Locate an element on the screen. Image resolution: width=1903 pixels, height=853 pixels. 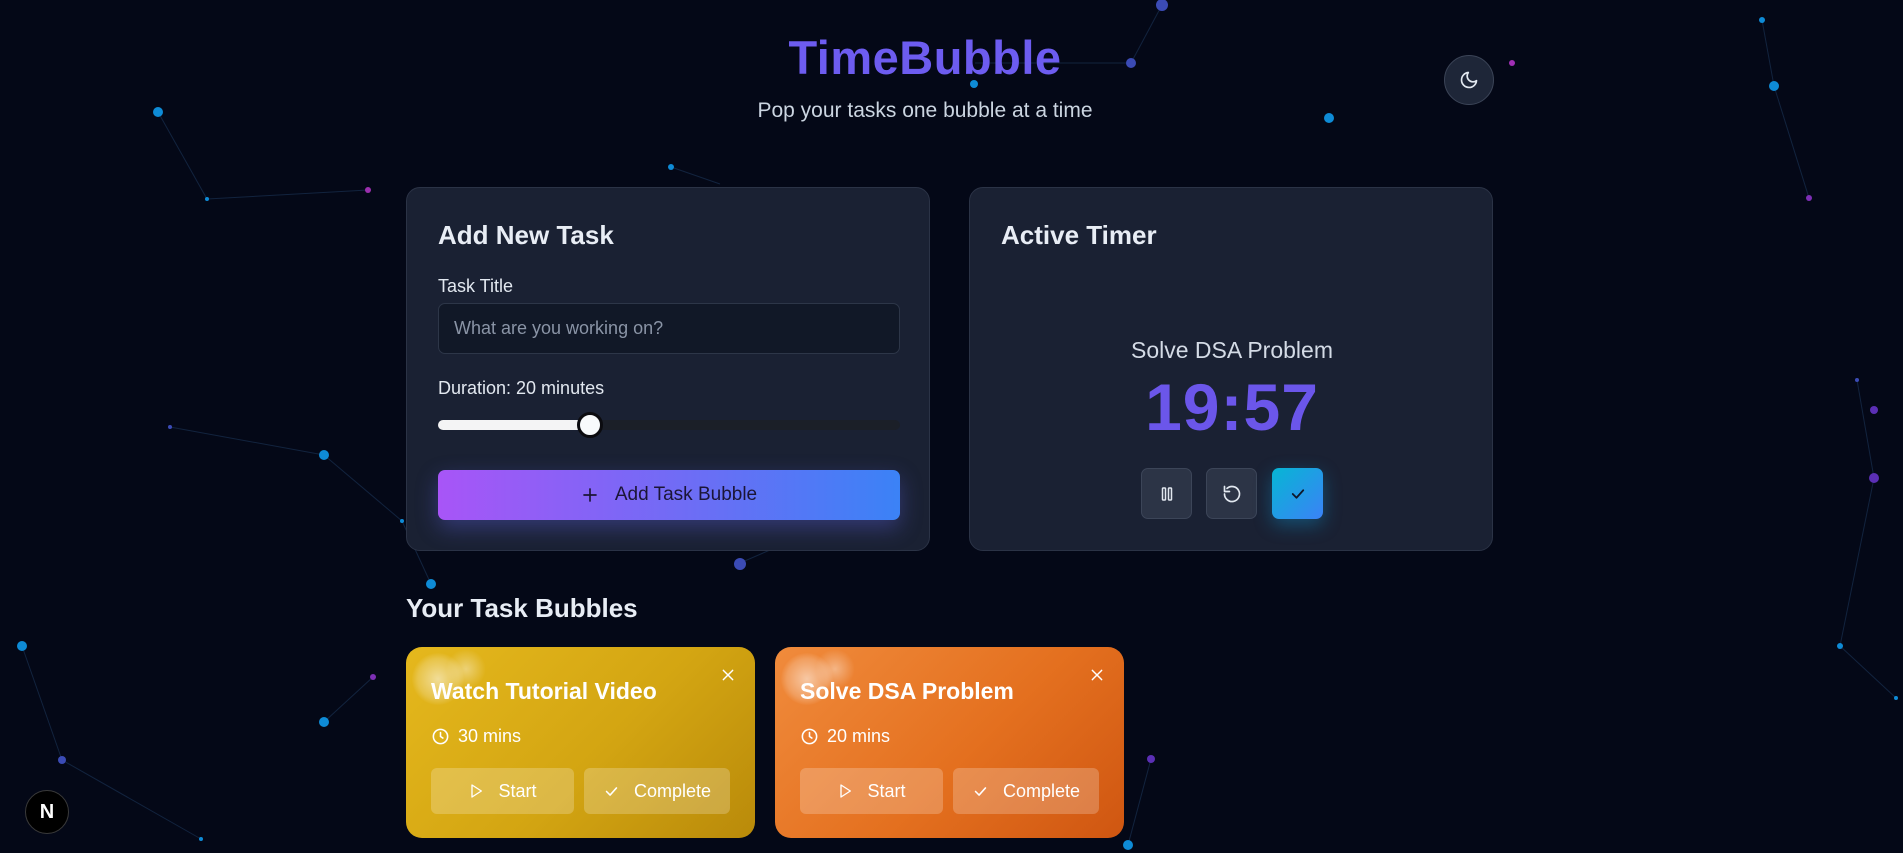
theme-toggle-button is located at coordinates (1469, 80).